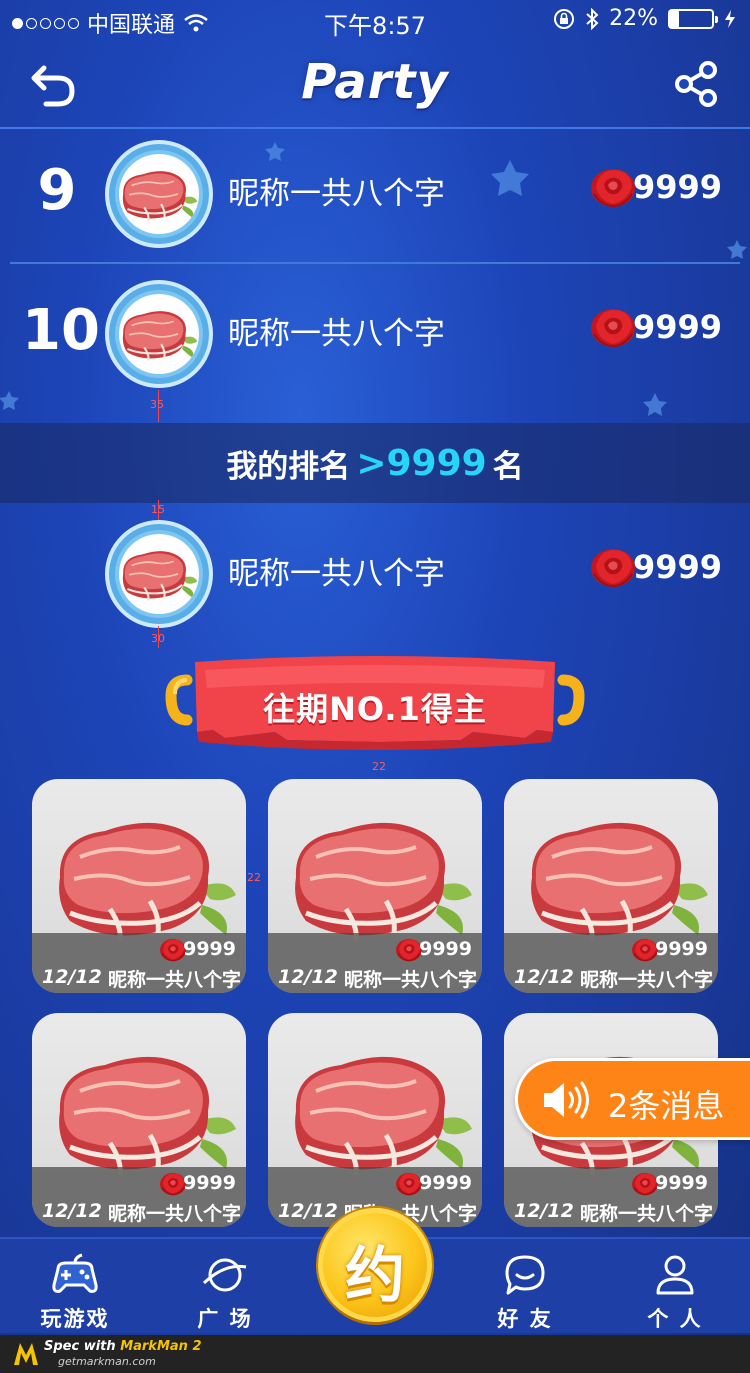  Describe the element at coordinates (375, 20) in the screenshot. I see `status-bar: 中国联通 下午8:57 22%` at that location.